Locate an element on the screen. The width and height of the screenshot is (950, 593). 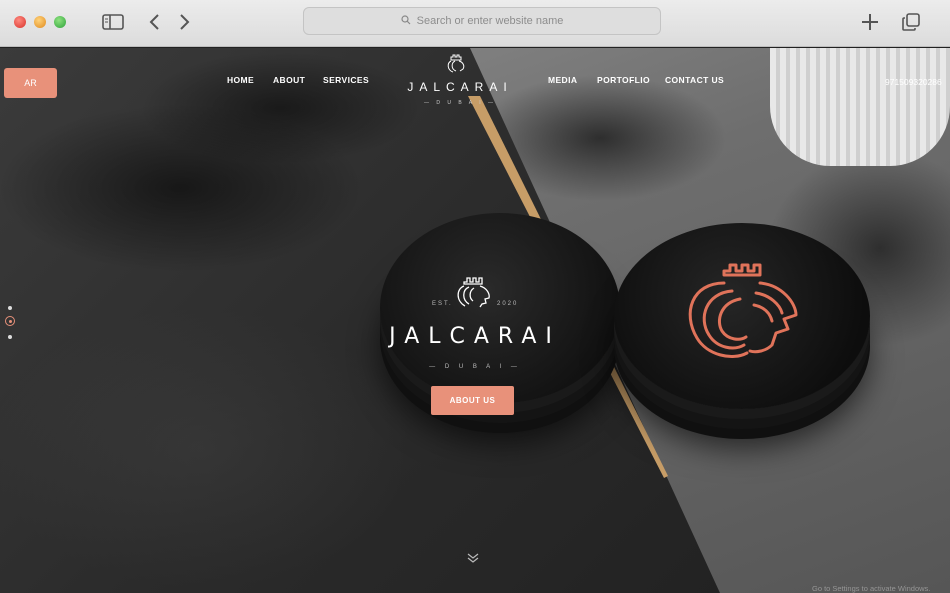
coaster-right-image is located at coordinates (742, 316).